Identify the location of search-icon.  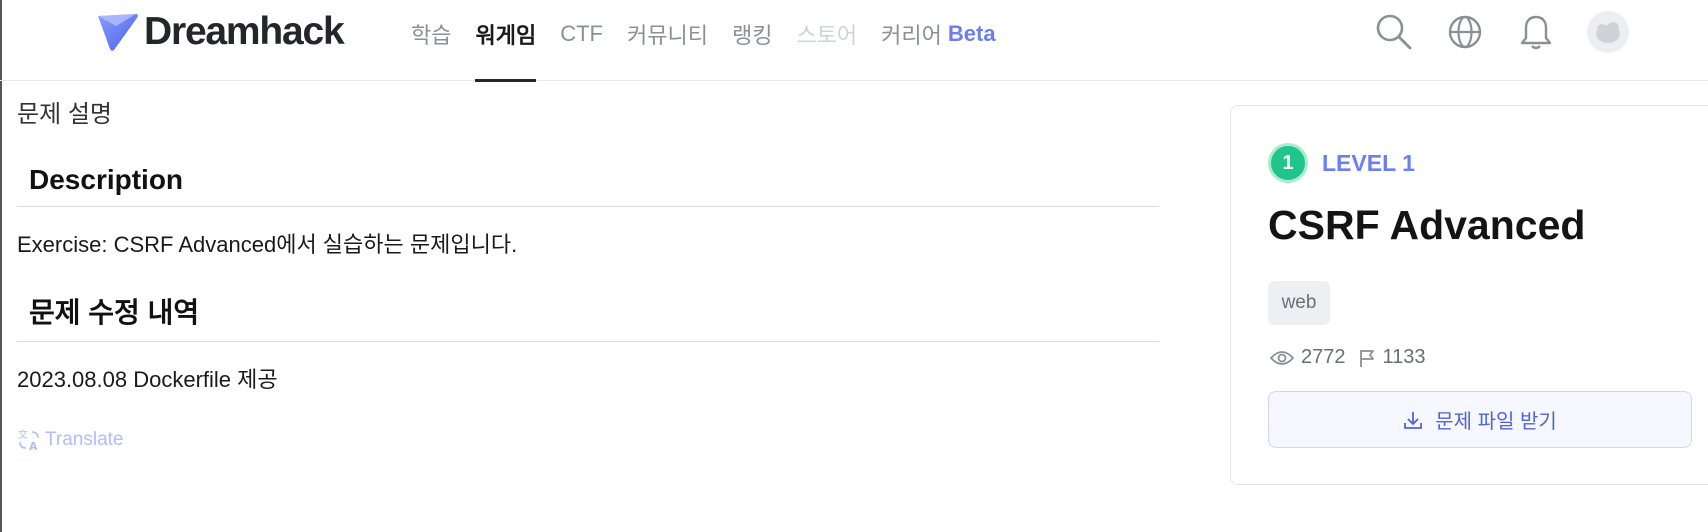
(1394, 32).